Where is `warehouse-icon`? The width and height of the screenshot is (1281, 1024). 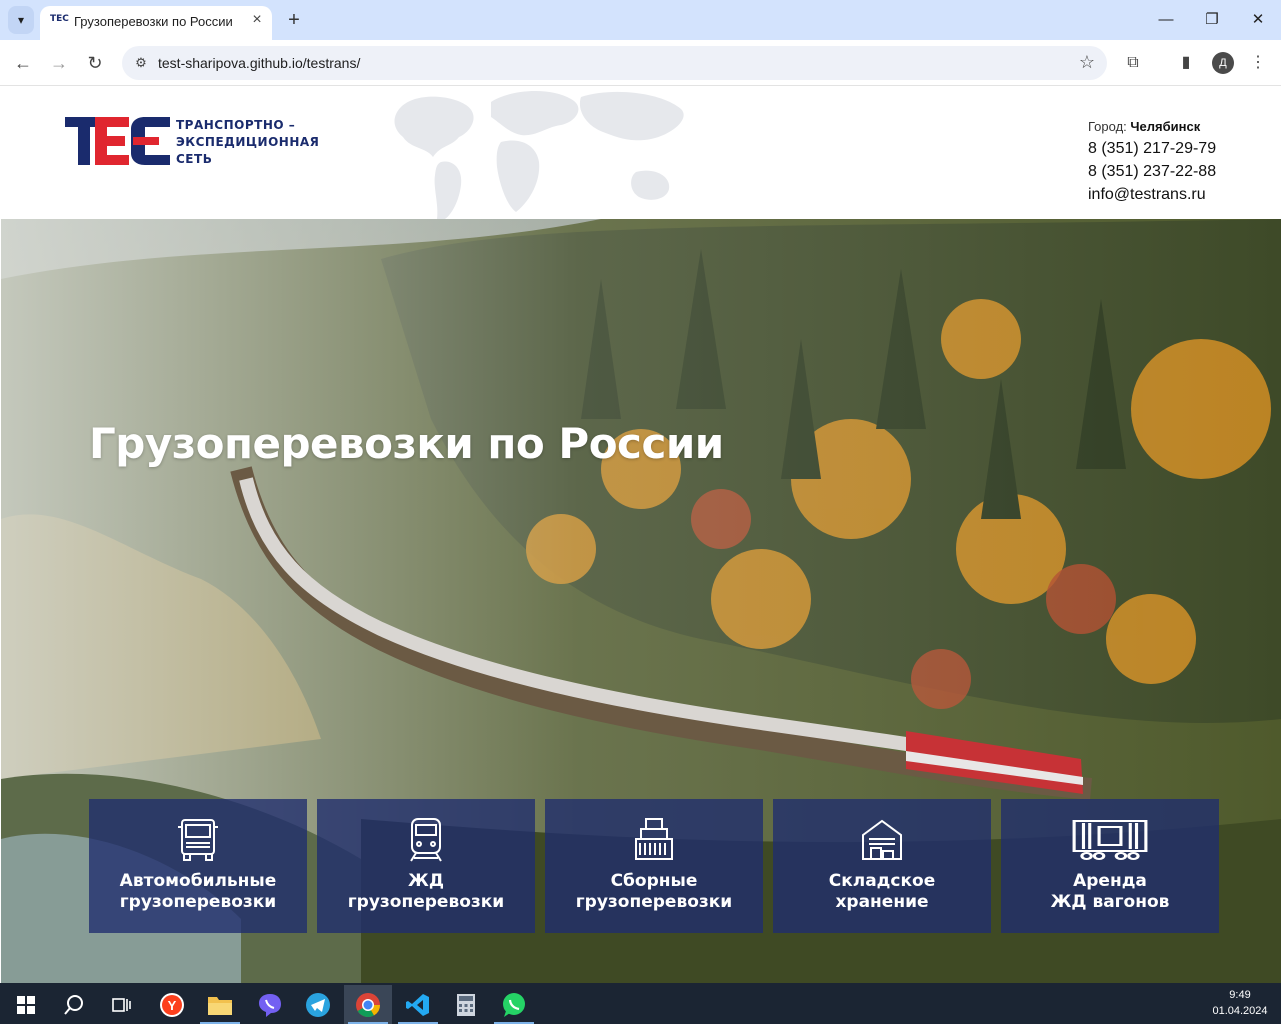 warehouse-icon is located at coordinates (882, 839).